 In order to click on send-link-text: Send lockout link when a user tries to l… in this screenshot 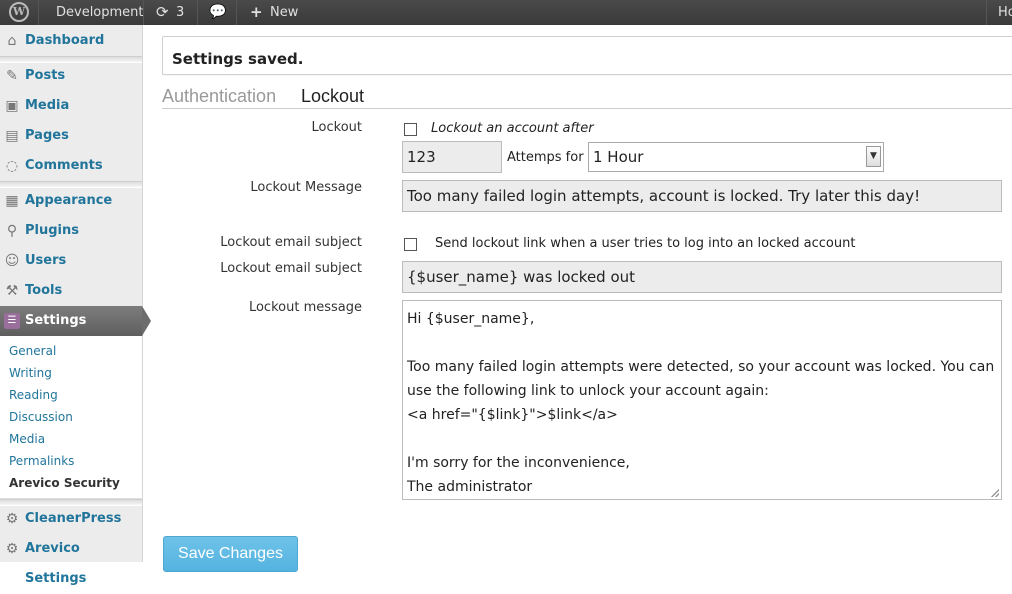, I will do `click(645, 243)`.